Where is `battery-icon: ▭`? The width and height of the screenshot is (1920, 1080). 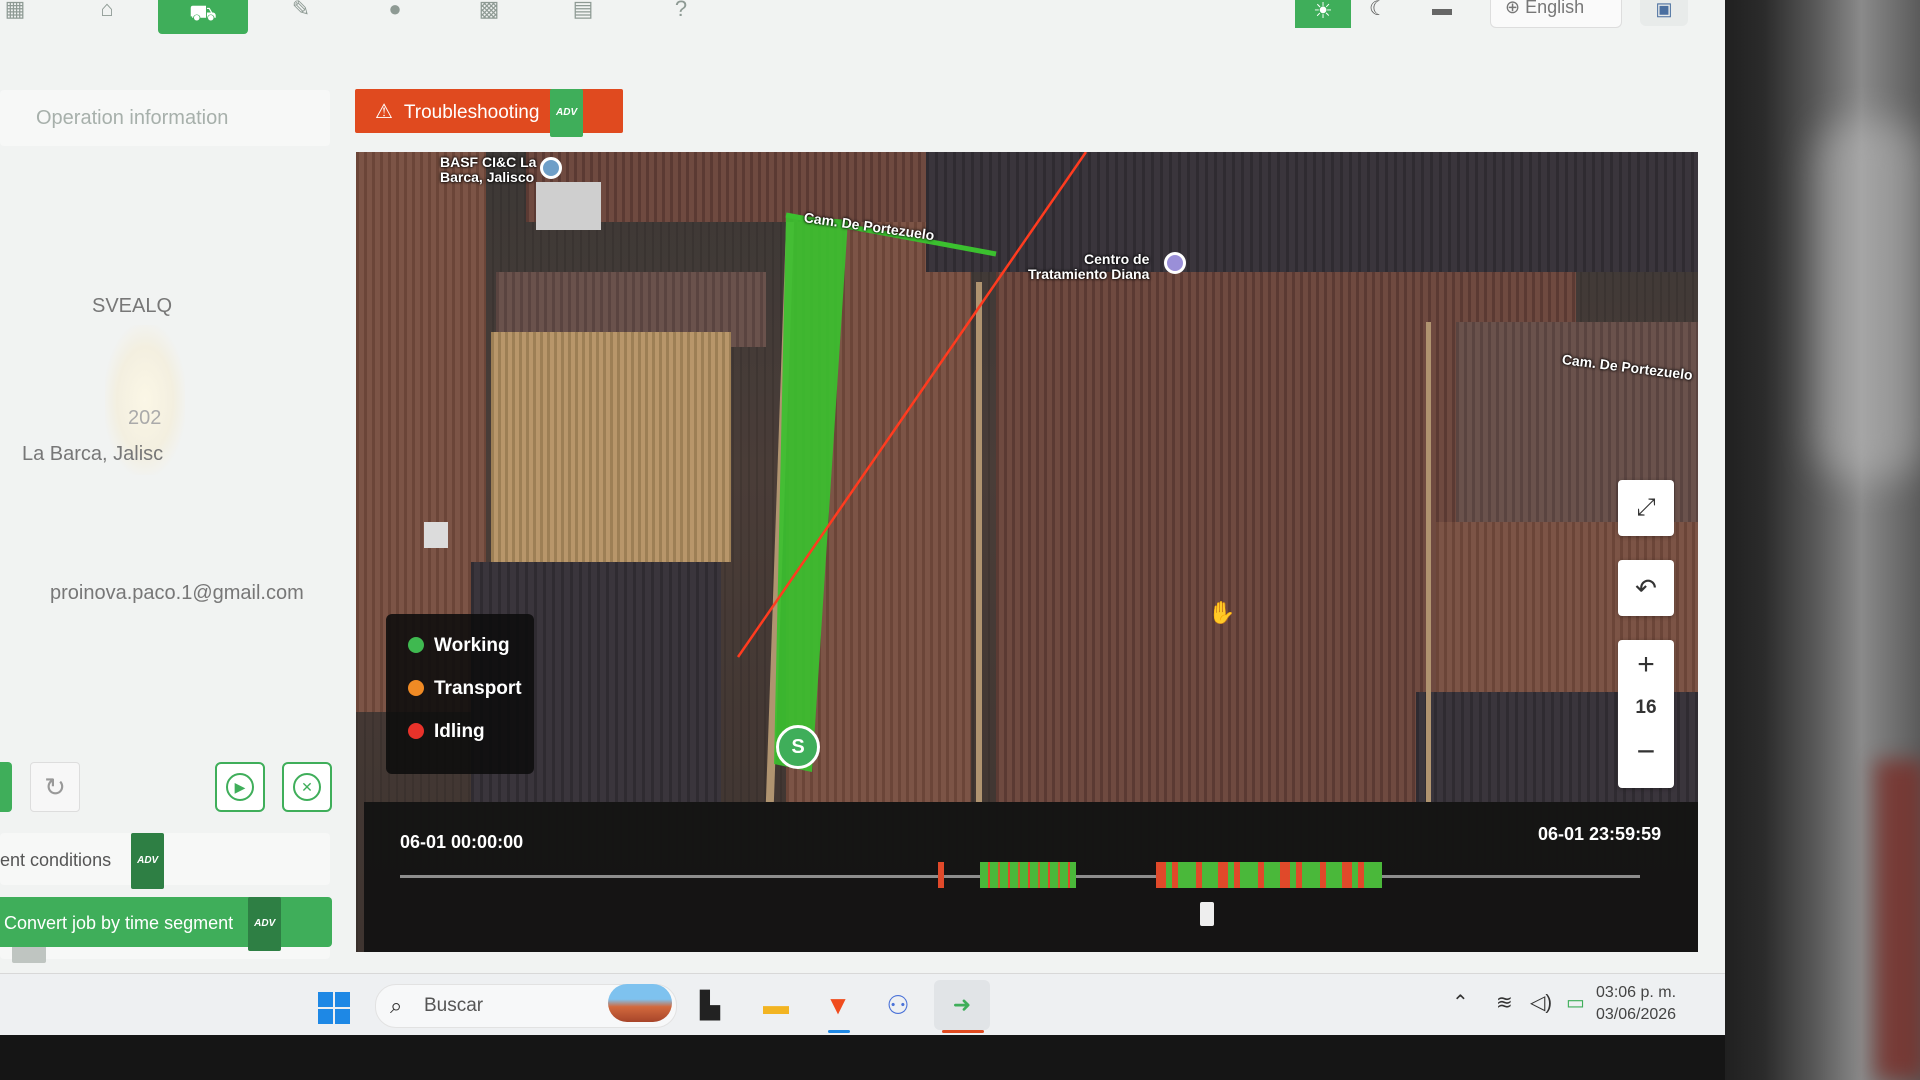
battery-icon: ▭ is located at coordinates (1575, 1002).